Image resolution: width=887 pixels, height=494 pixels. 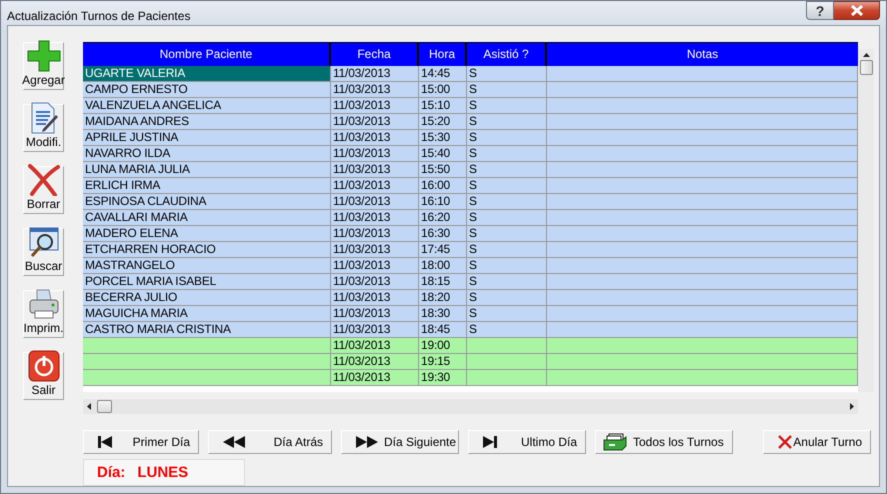 What do you see at coordinates (820, 10) in the screenshot?
I see `help-button: ?` at bounding box center [820, 10].